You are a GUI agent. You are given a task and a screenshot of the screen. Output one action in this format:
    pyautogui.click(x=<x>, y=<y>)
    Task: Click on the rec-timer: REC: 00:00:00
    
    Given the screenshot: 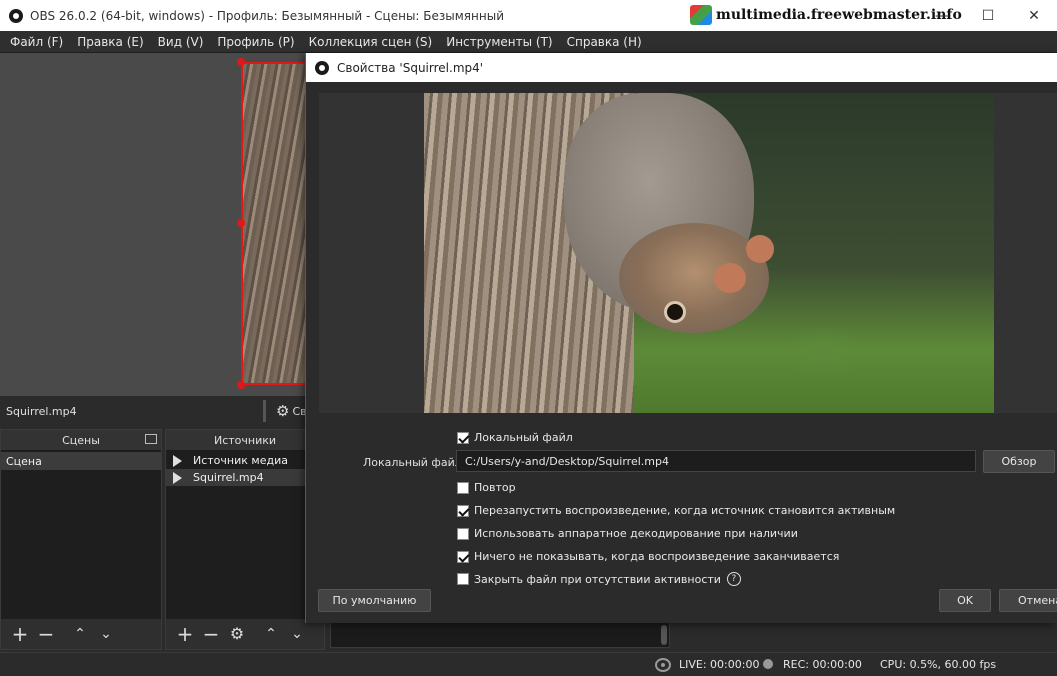 What is the action you would take?
    pyautogui.click(x=822, y=664)
    